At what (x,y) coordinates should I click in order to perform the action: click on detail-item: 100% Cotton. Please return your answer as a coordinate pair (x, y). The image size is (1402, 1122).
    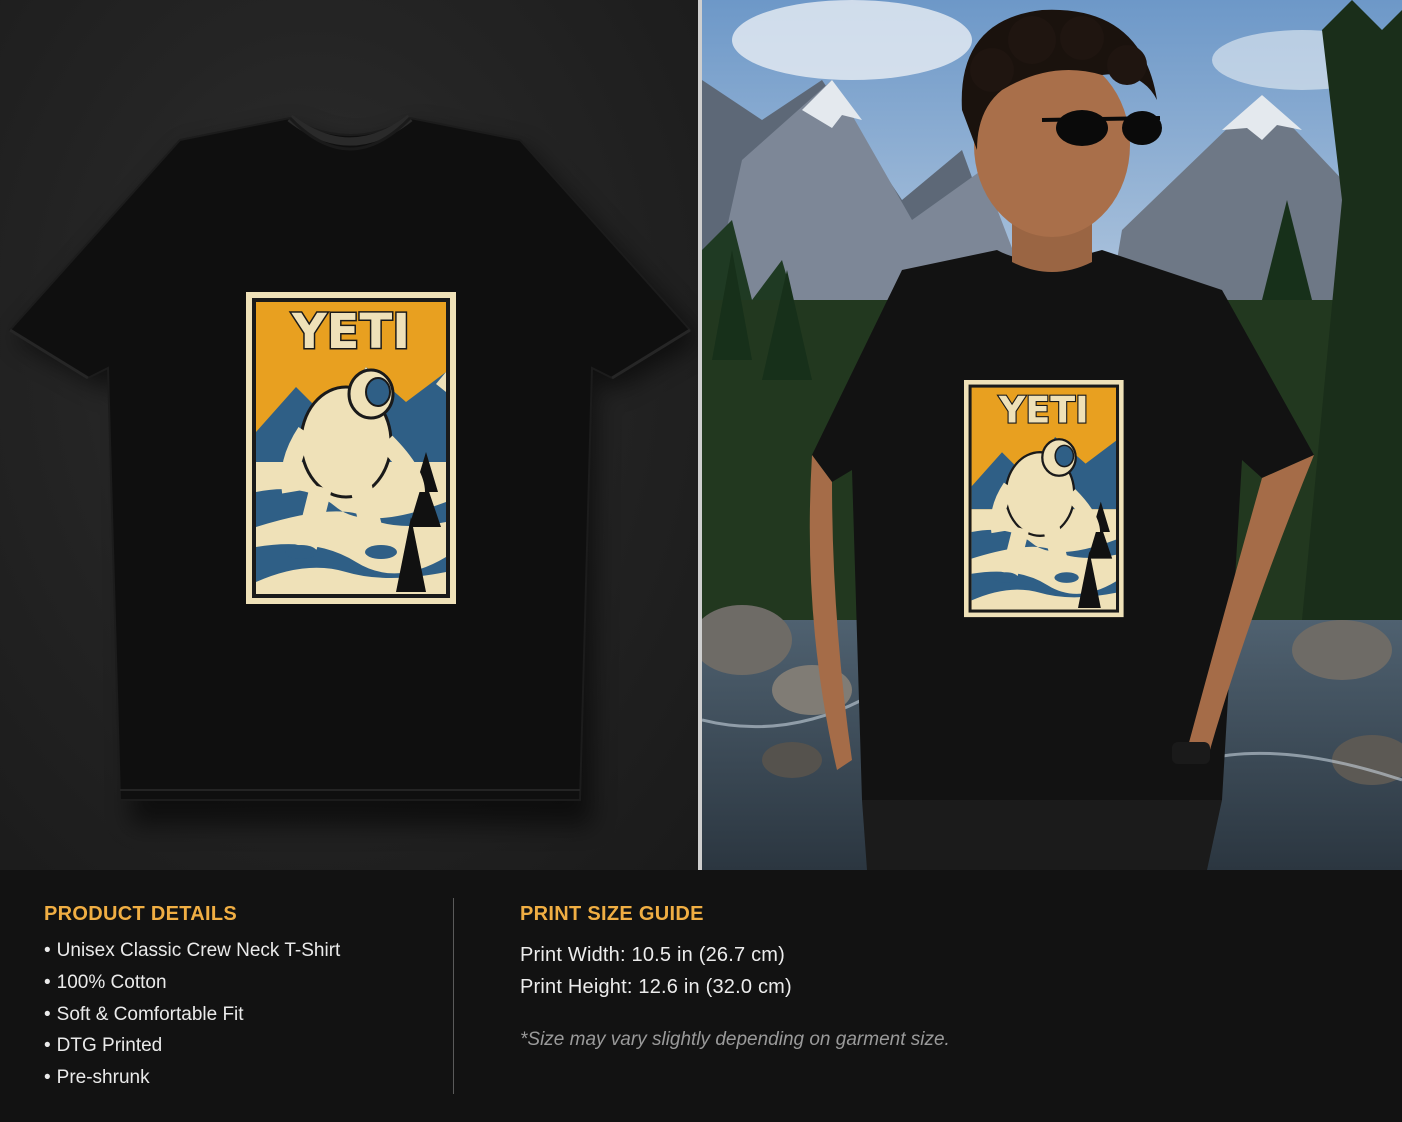
    Looking at the image, I should click on (192, 988).